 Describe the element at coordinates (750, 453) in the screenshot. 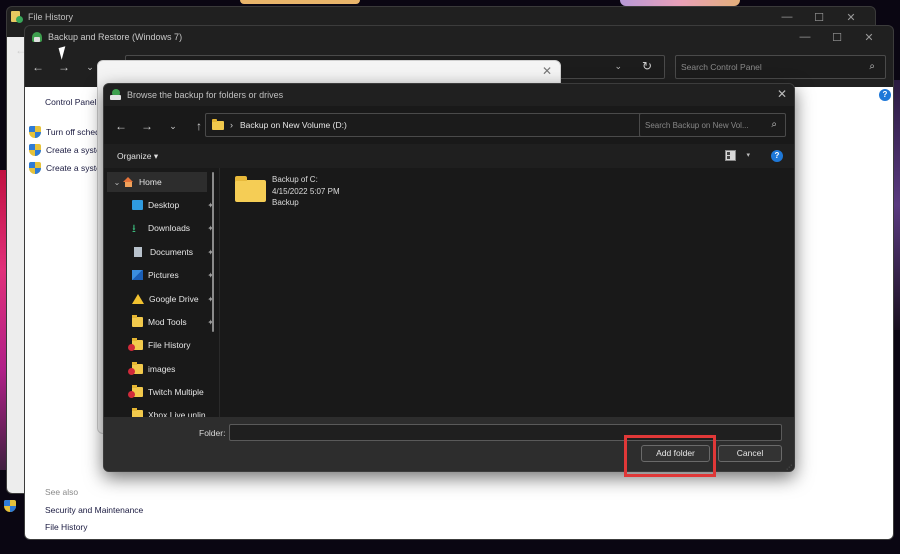

I see `cancel-button: Cancel` at that location.